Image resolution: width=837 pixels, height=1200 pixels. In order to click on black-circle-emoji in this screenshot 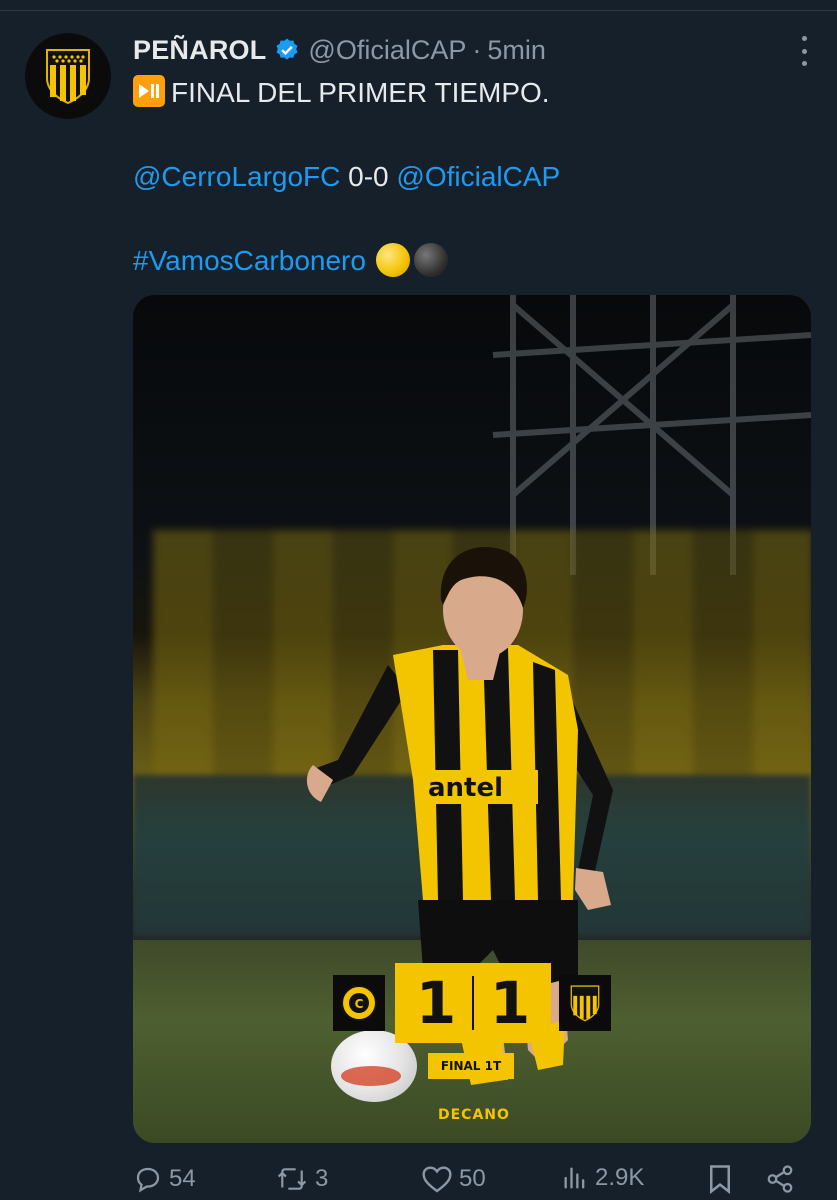, I will do `click(430, 260)`.